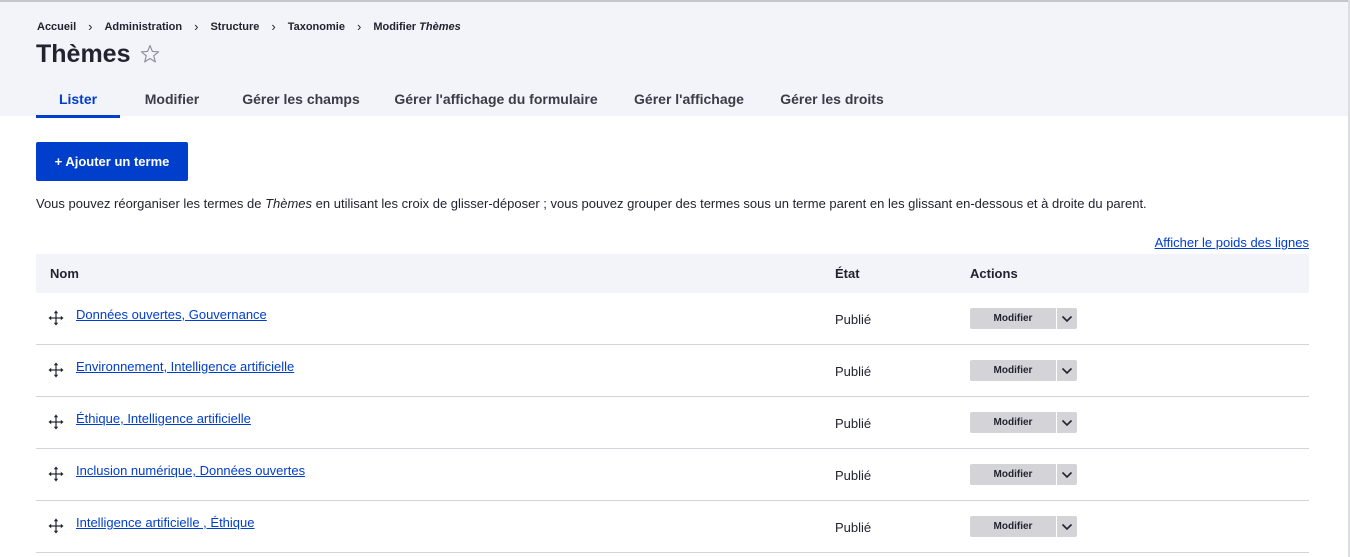  What do you see at coordinates (847, 273) in the screenshot?
I see `column-header-state: État` at bounding box center [847, 273].